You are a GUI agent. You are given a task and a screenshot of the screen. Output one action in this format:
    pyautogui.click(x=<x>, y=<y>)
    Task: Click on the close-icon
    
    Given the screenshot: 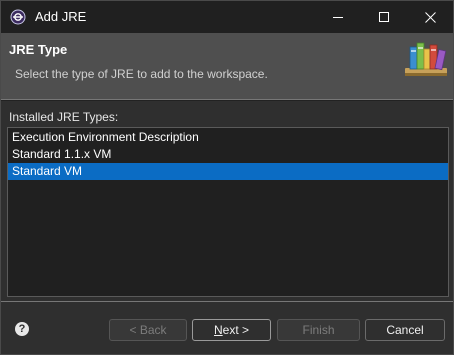 What is the action you would take?
    pyautogui.click(x=430, y=17)
    